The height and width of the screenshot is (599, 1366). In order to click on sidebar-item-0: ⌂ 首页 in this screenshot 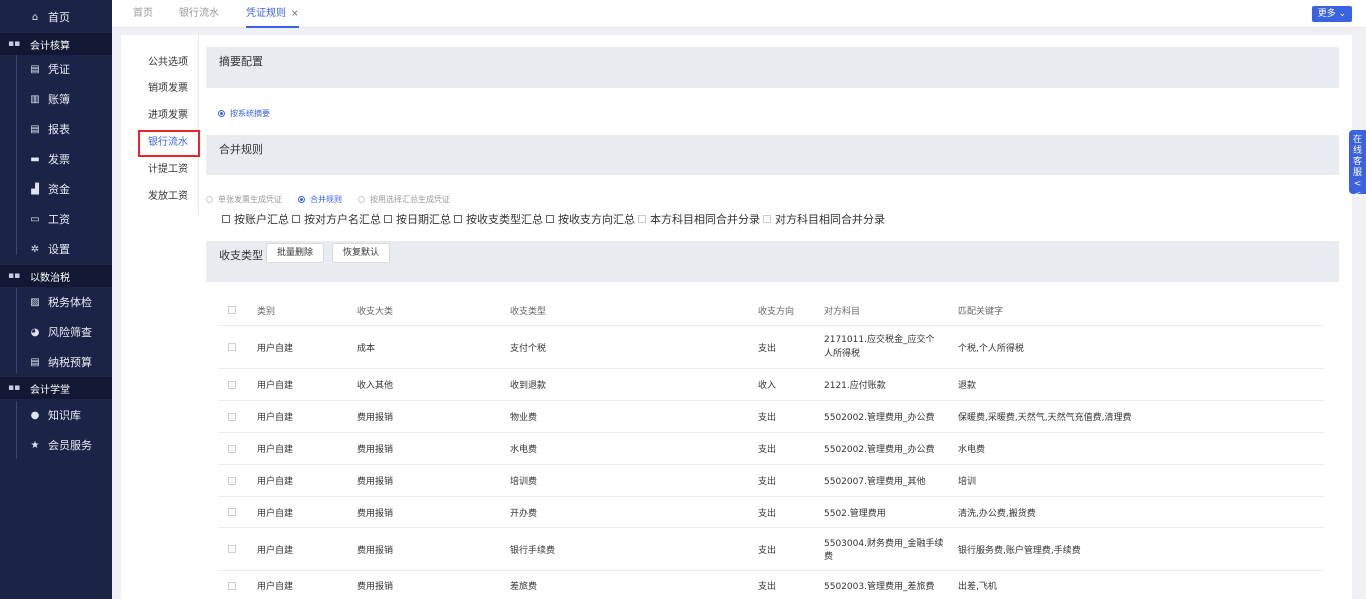, I will do `click(56, 17)`.